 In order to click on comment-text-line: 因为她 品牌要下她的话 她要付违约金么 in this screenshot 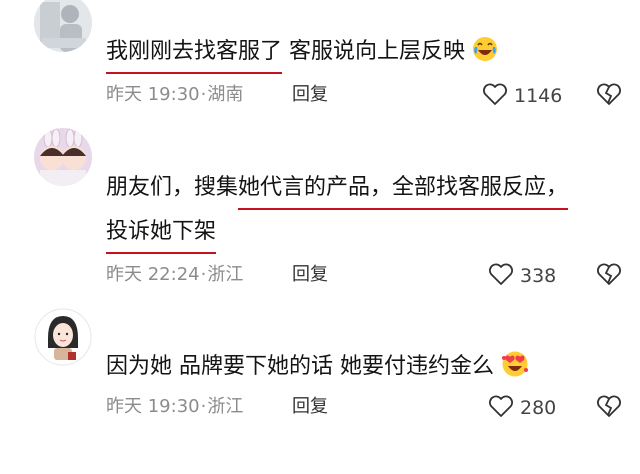, I will do `click(300, 366)`.